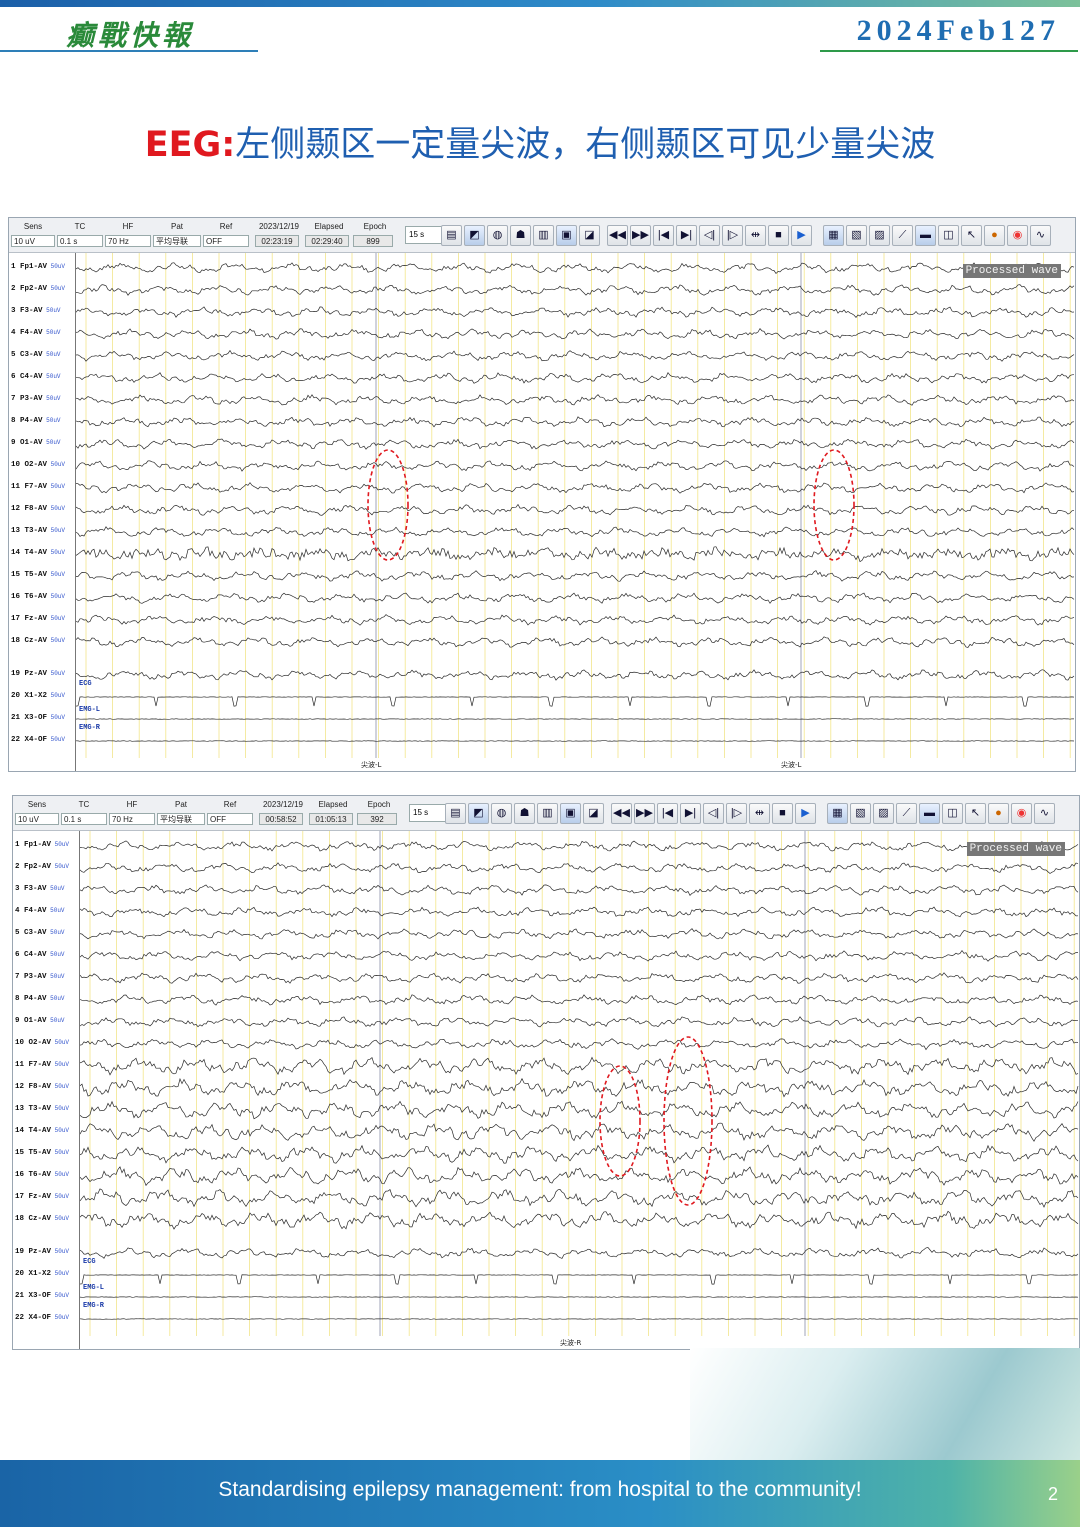 The image size is (1080, 1527). Describe the element at coordinates (37, 819) in the screenshot. I see `sens-select: 10 uV` at that location.